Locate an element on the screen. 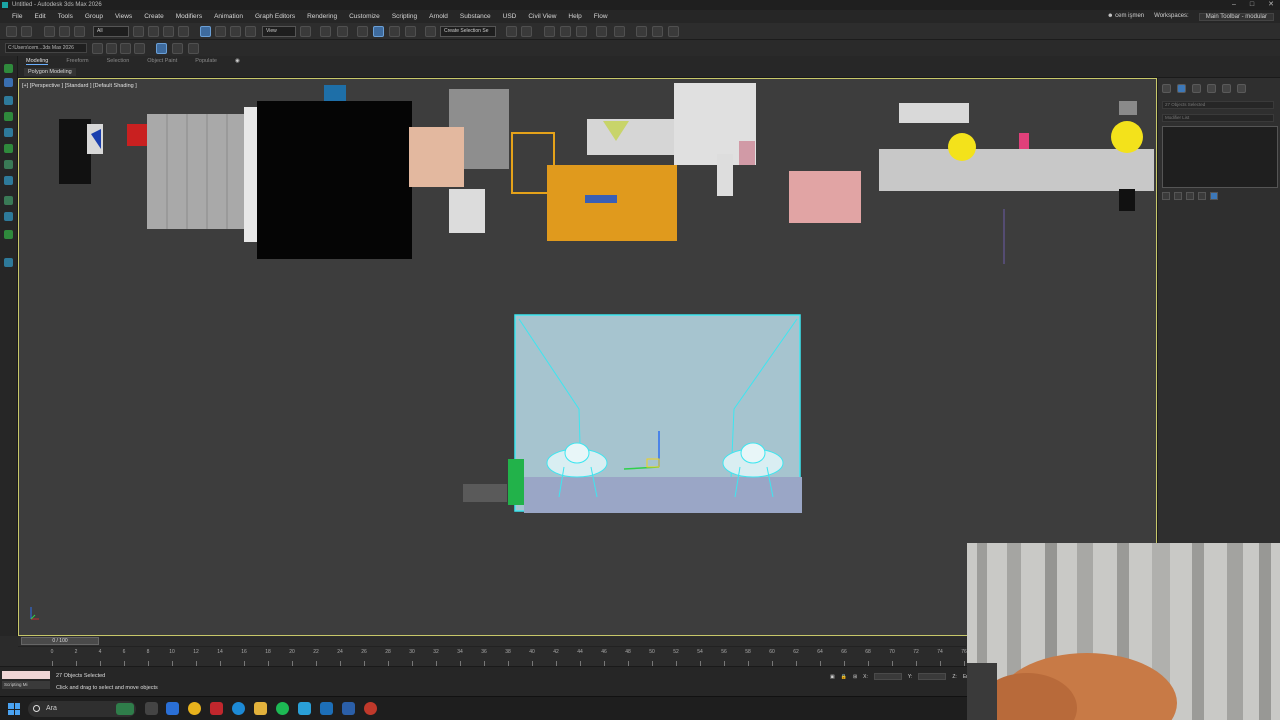 This screenshot has height=720, width=1280. 3dsmax-taskbar-icon is located at coordinates (326, 708).